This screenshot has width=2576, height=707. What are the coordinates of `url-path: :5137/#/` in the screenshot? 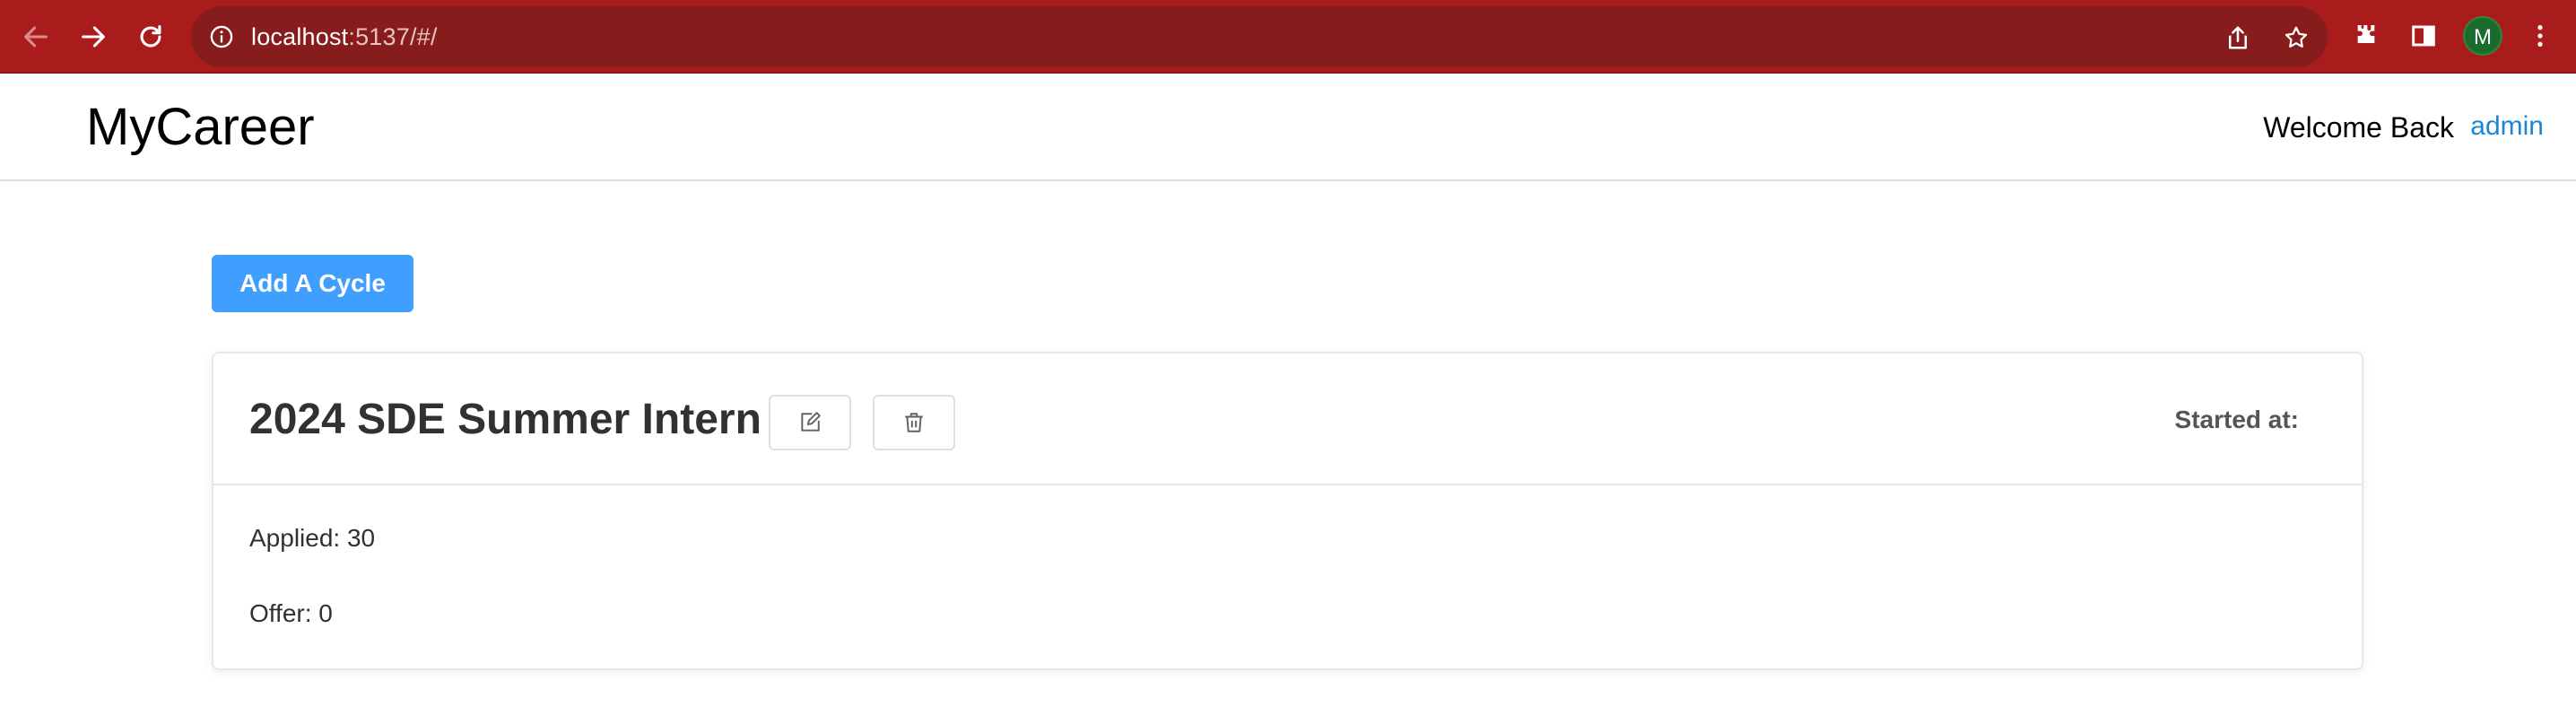 It's located at (393, 36).